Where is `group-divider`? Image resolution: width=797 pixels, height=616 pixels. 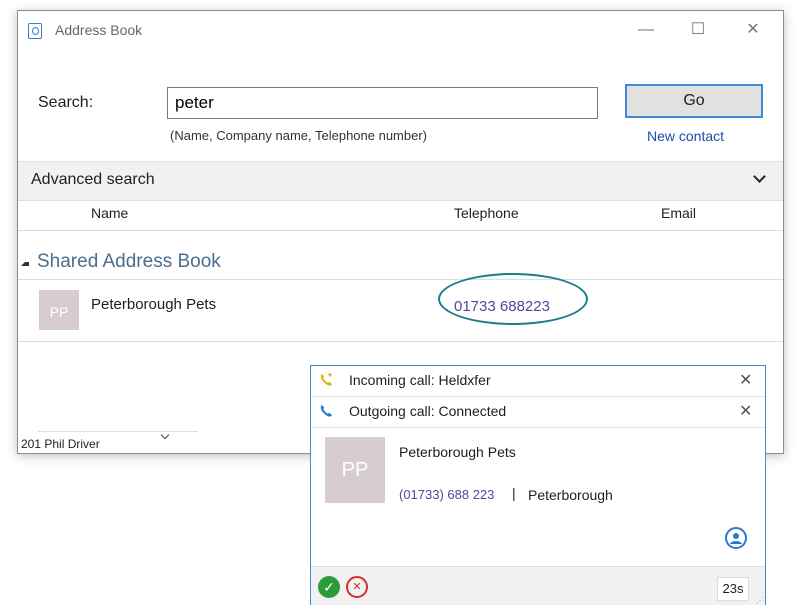 group-divider is located at coordinates (400, 279).